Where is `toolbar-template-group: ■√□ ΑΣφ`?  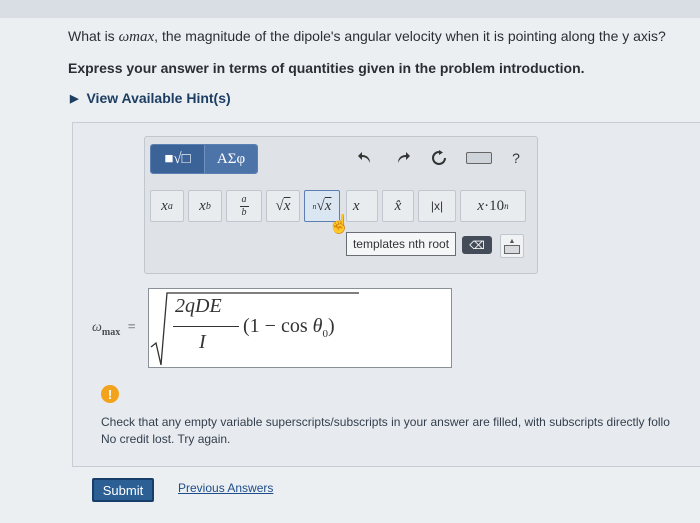
toolbar-template-group: ■√□ ΑΣφ is located at coordinates (204, 159).